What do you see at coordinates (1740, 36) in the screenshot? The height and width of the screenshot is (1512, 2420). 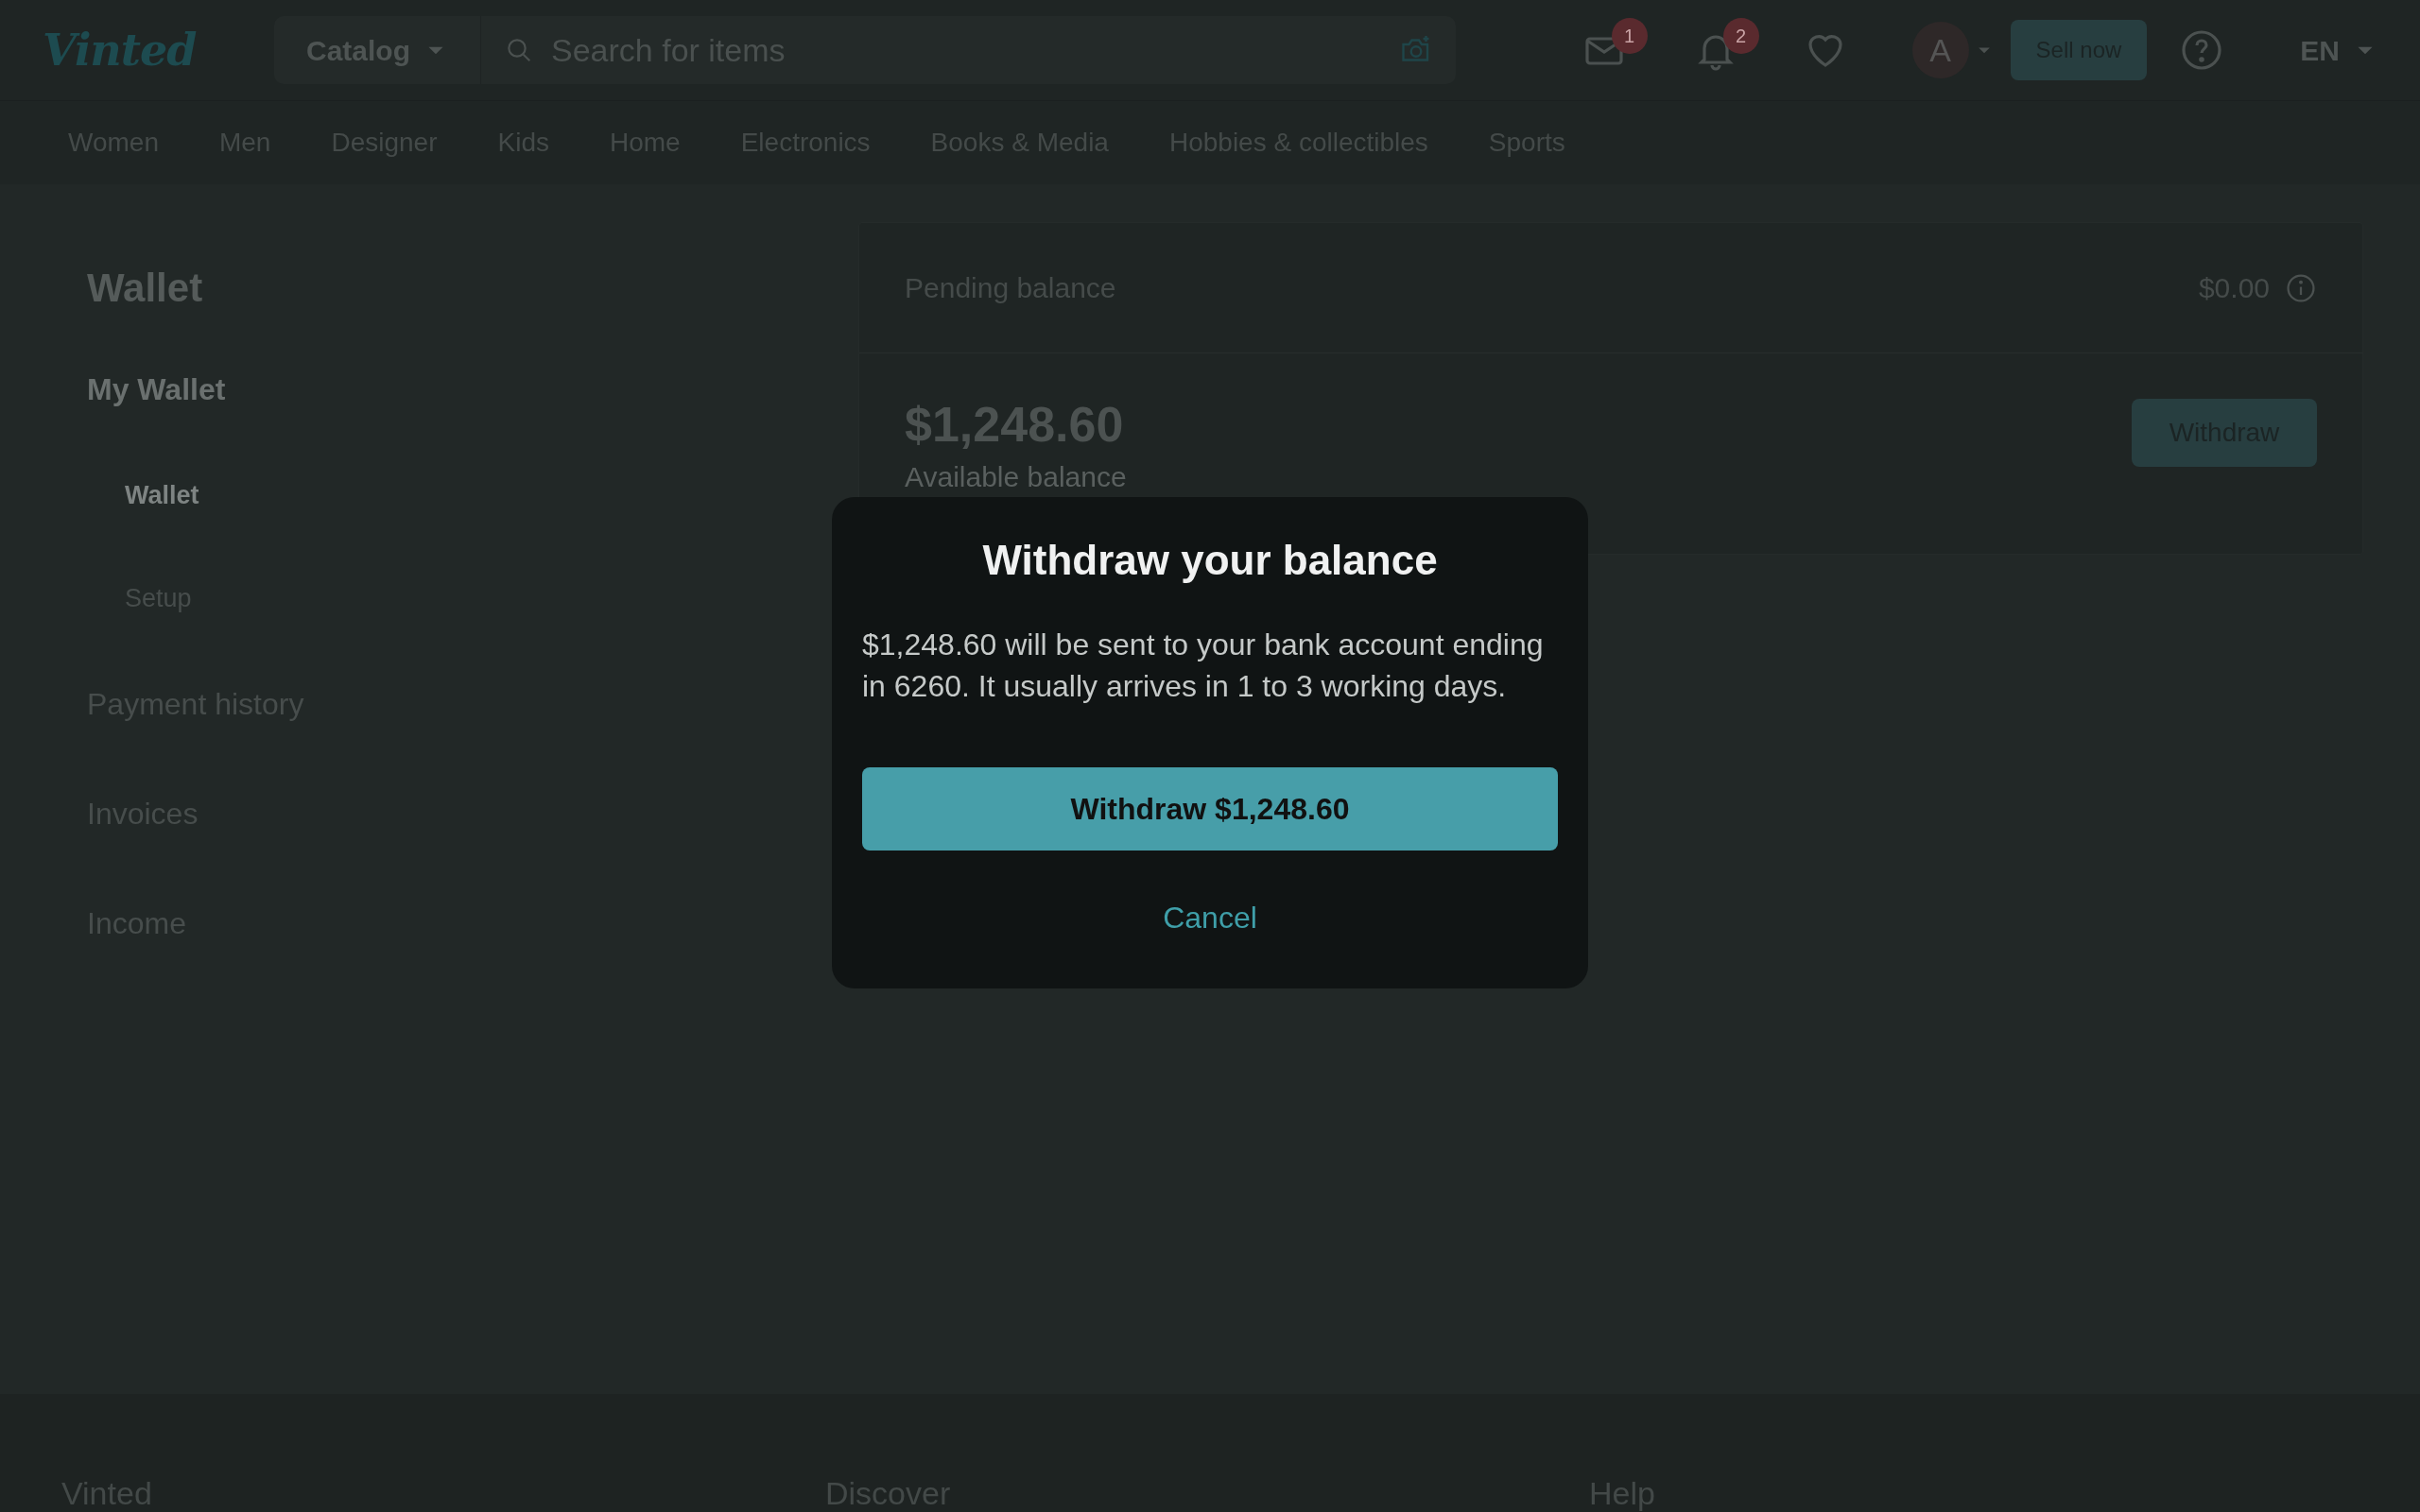 I see `notification-badge: 2` at bounding box center [1740, 36].